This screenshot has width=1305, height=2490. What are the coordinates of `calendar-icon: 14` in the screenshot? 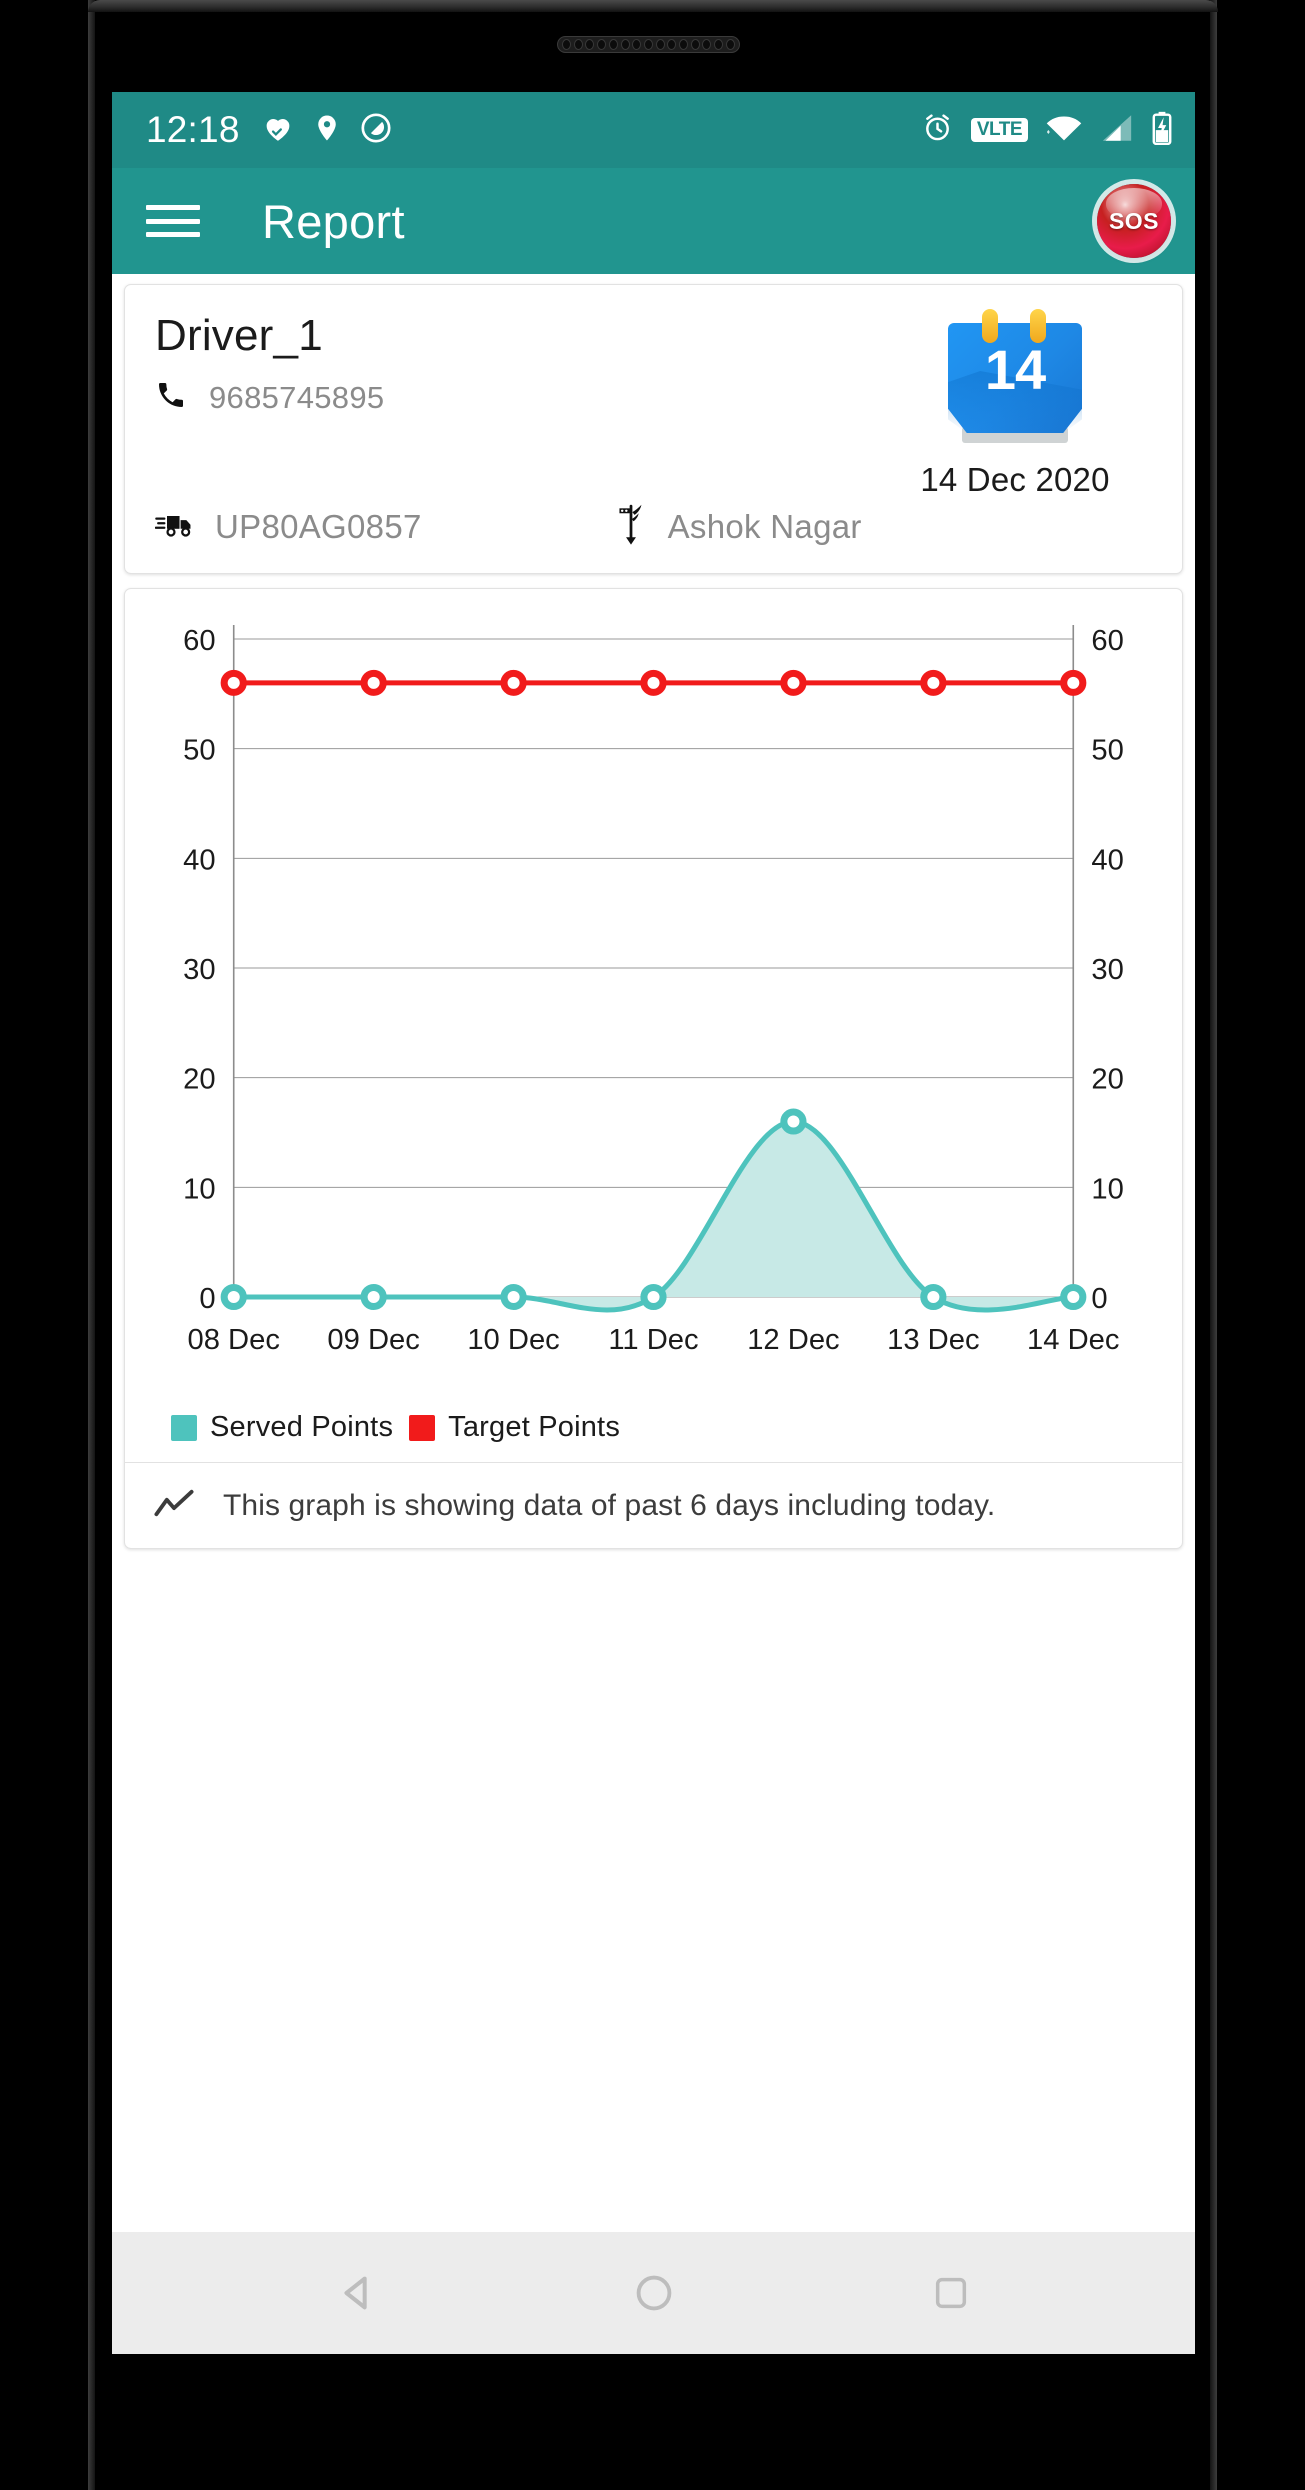 It's located at (1015, 376).